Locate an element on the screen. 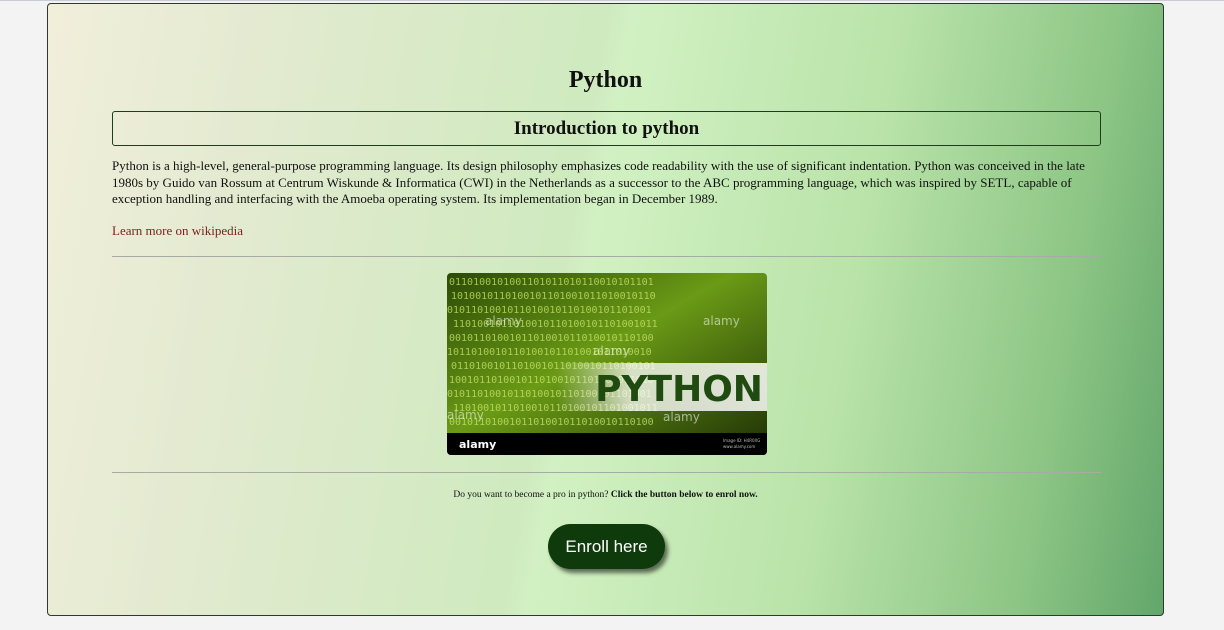  enroll-button: Enroll here is located at coordinates (606, 546).